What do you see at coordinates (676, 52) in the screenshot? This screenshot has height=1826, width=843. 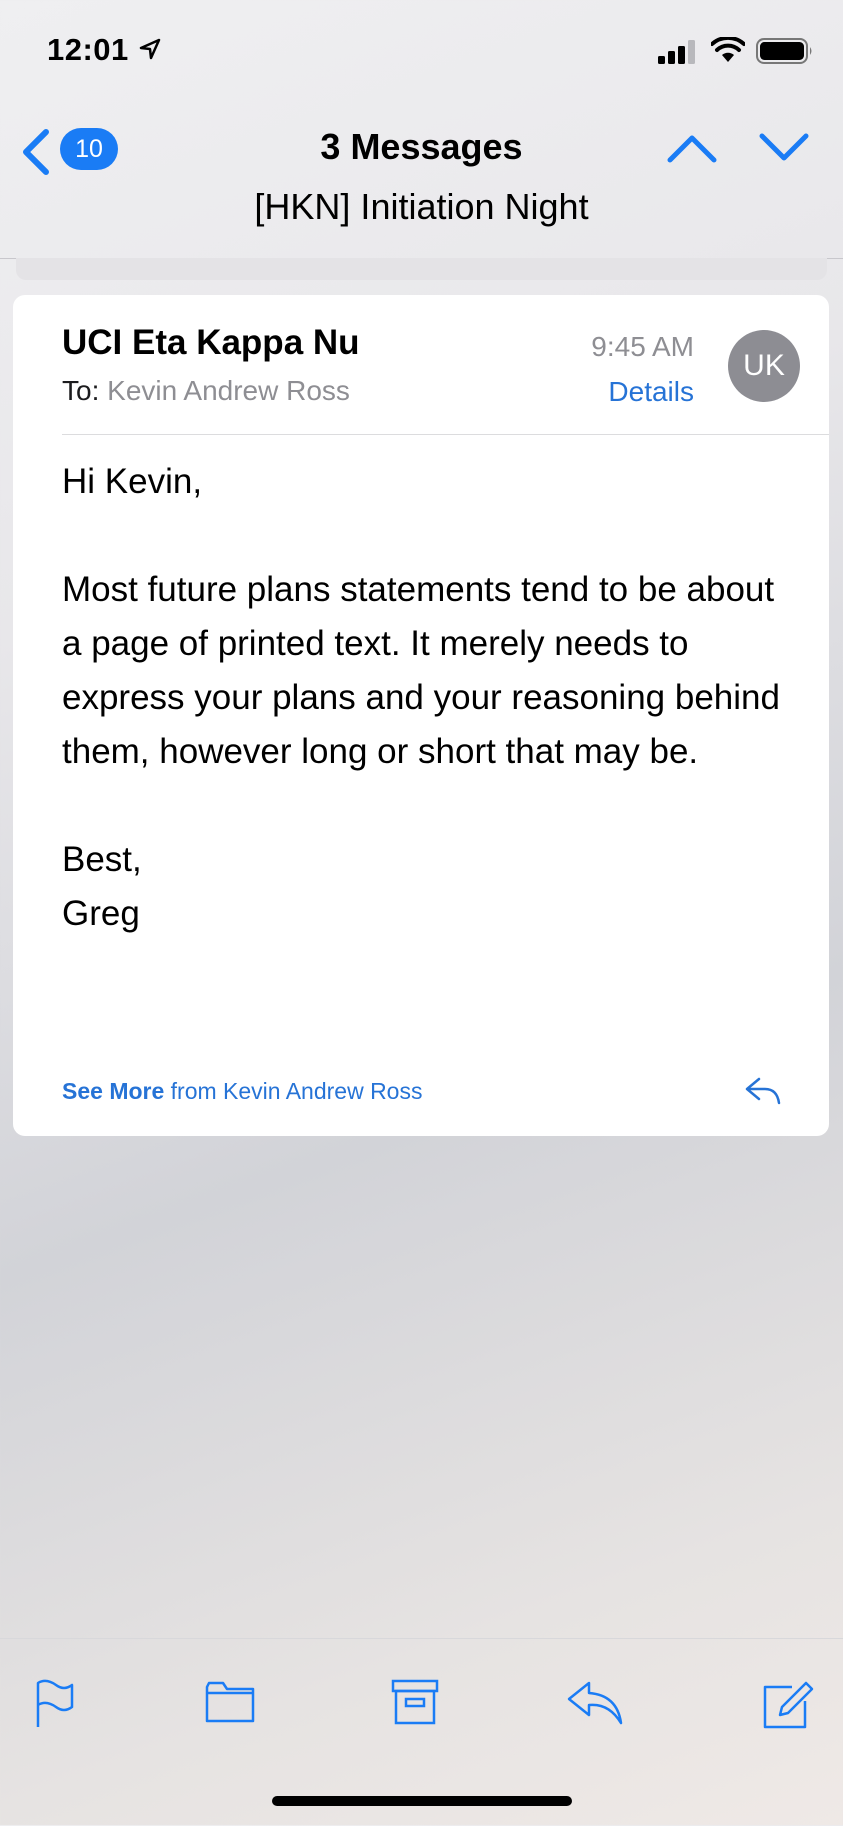 I see `cellular-signal-icon` at bounding box center [676, 52].